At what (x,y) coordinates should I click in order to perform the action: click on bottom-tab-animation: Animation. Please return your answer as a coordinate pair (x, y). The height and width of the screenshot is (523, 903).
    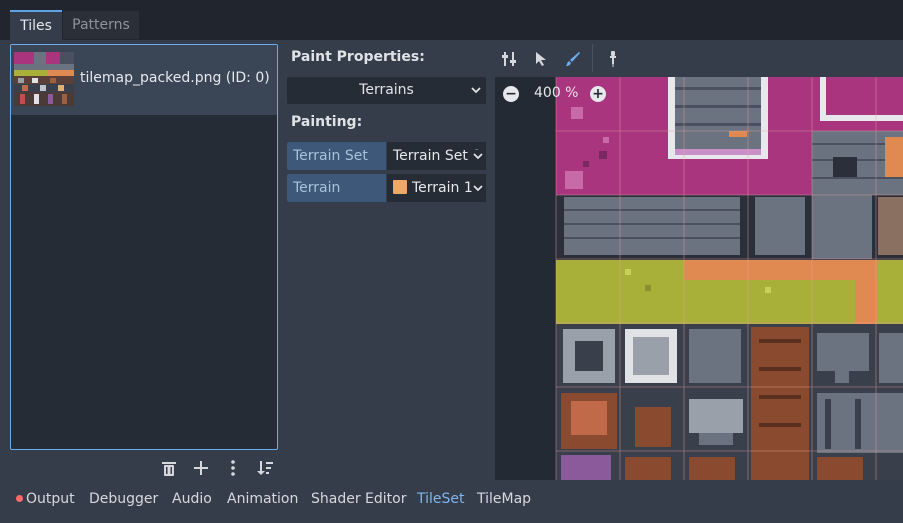
    Looking at the image, I should click on (262, 499).